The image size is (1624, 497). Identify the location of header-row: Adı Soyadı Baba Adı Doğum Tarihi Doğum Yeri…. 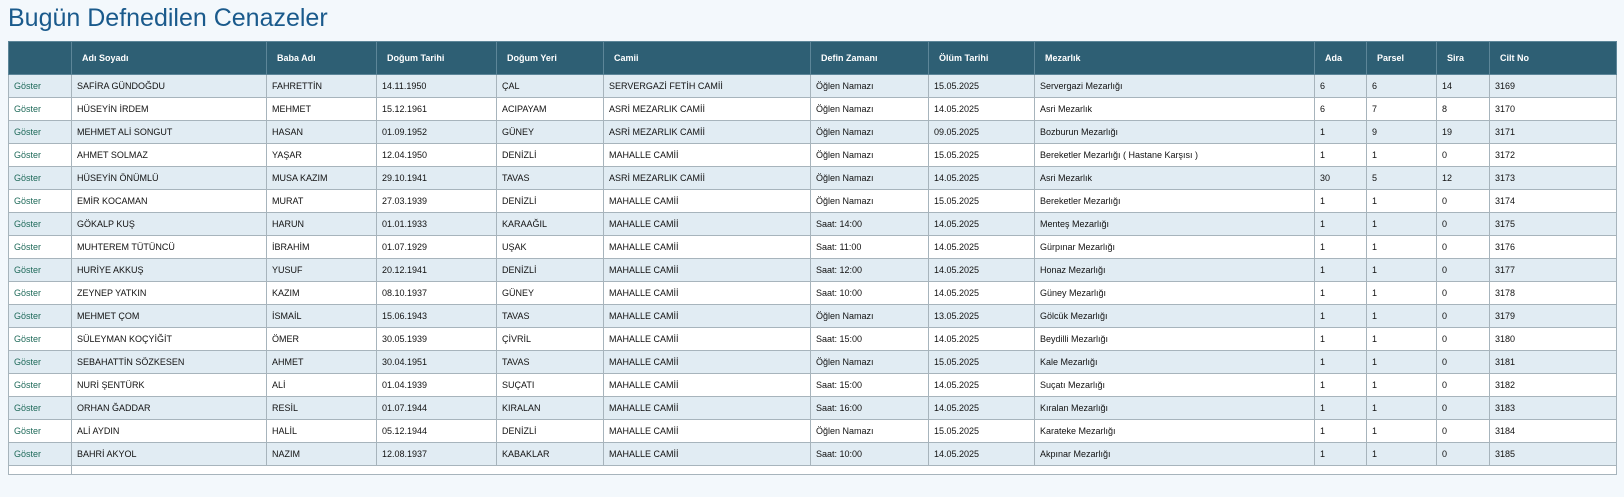
(812, 58).